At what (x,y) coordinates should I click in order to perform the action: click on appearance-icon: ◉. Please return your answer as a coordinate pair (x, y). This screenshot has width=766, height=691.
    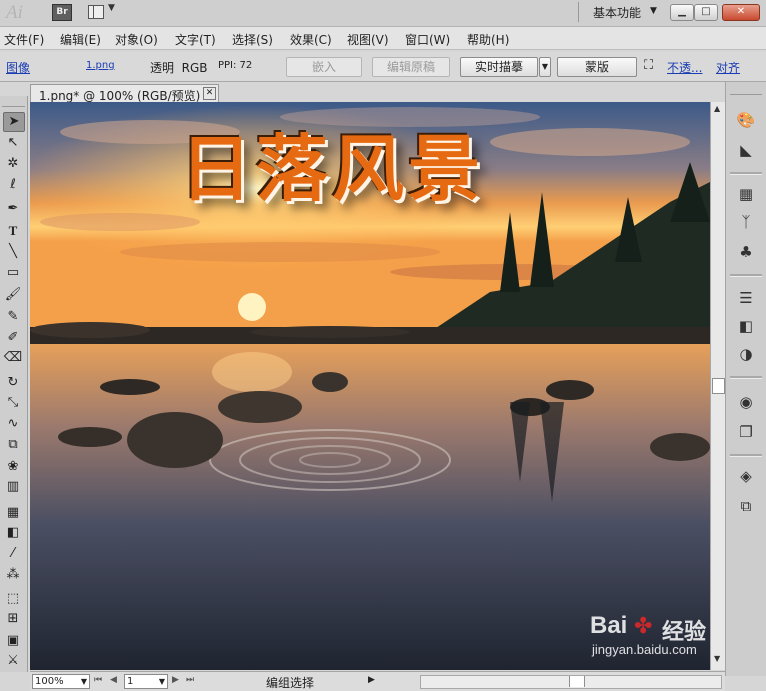
    Looking at the image, I should click on (746, 402).